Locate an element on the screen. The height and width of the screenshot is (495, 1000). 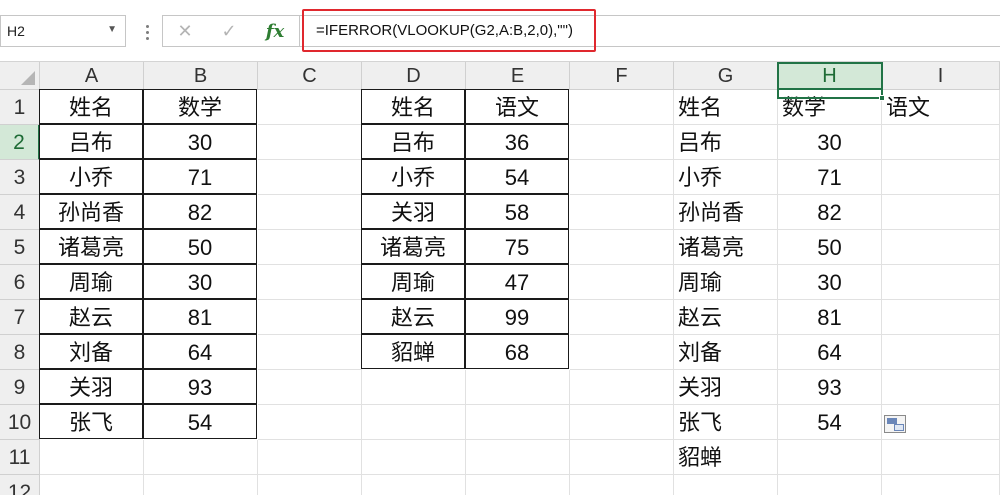
row-header-6: 6 is located at coordinates (20, 282).